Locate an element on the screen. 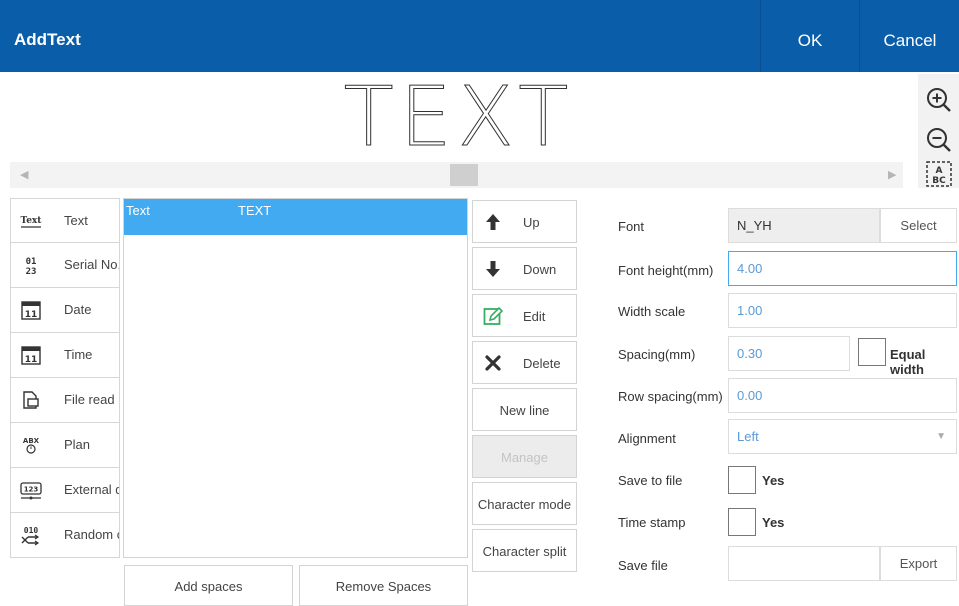 Image resolution: width=959 pixels, height=606 pixels. type-item-time: 11 Time is located at coordinates (65, 355).